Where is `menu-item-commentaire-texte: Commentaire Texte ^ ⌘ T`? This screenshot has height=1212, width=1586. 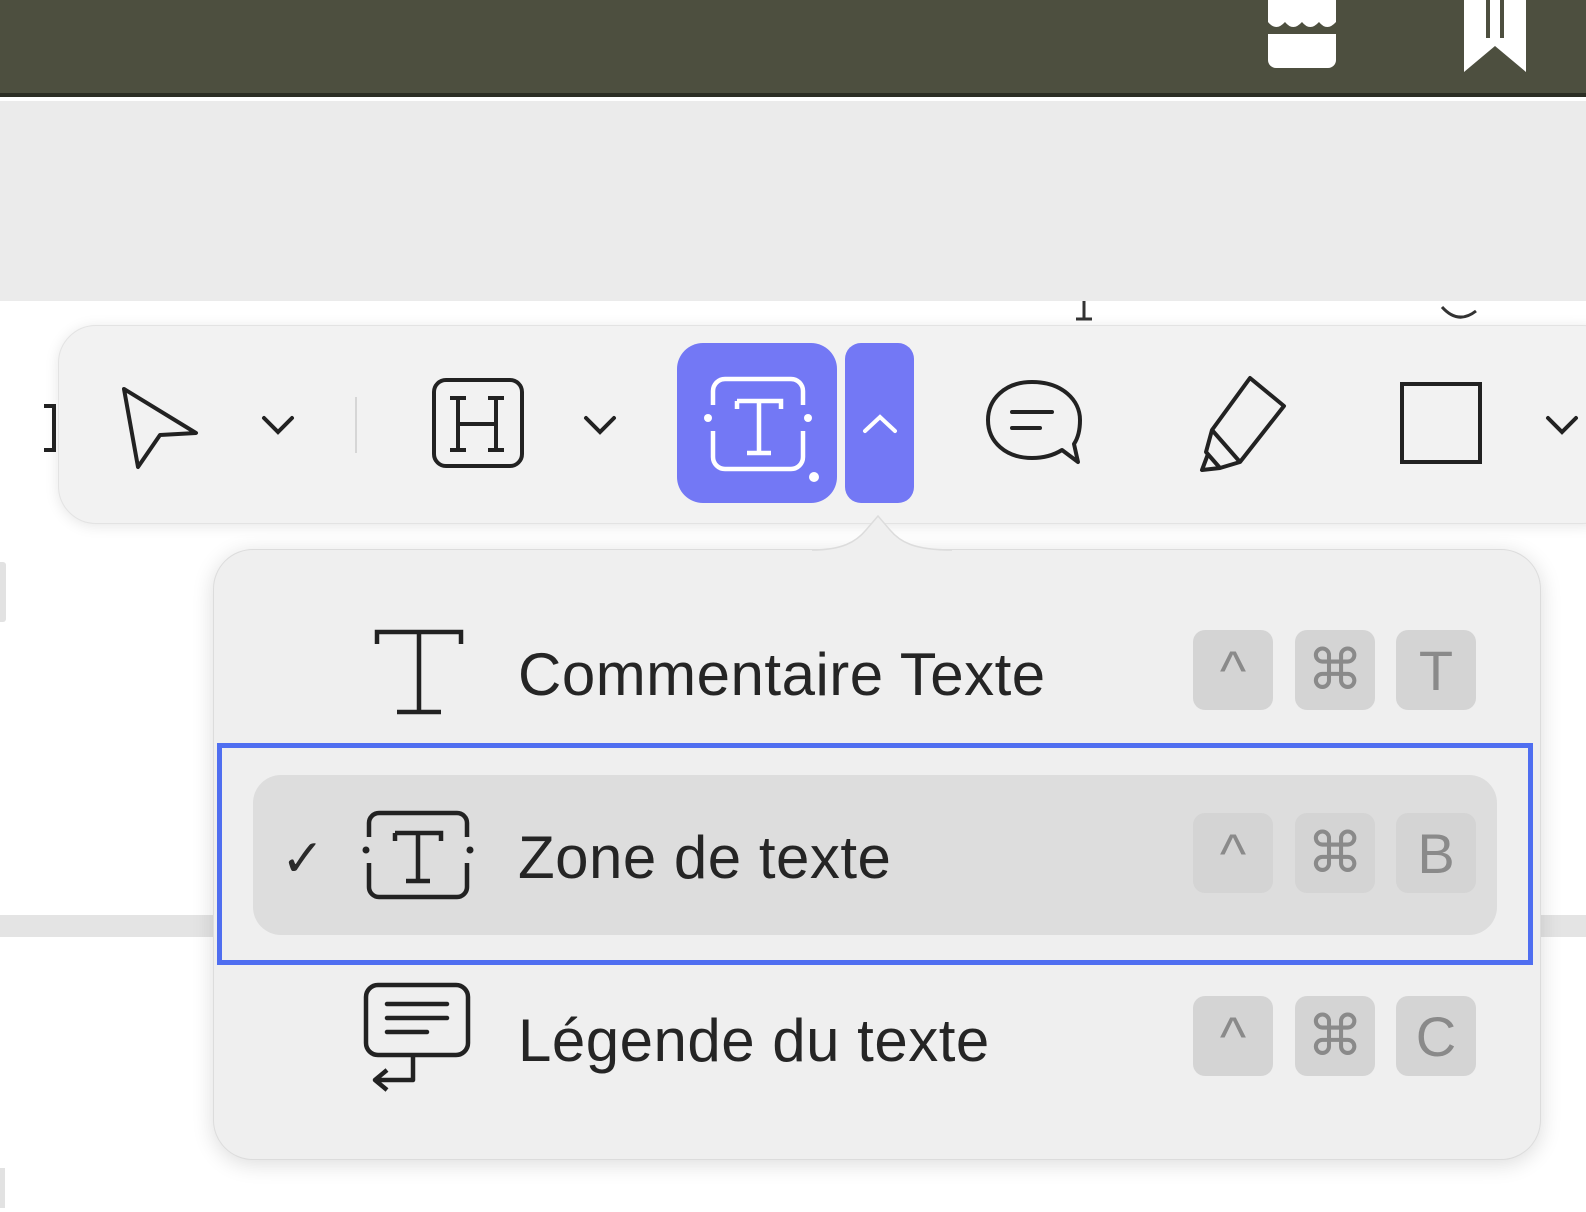
menu-item-commentaire-texte: Commentaire Texte ^ ⌘ T is located at coordinates (875, 672).